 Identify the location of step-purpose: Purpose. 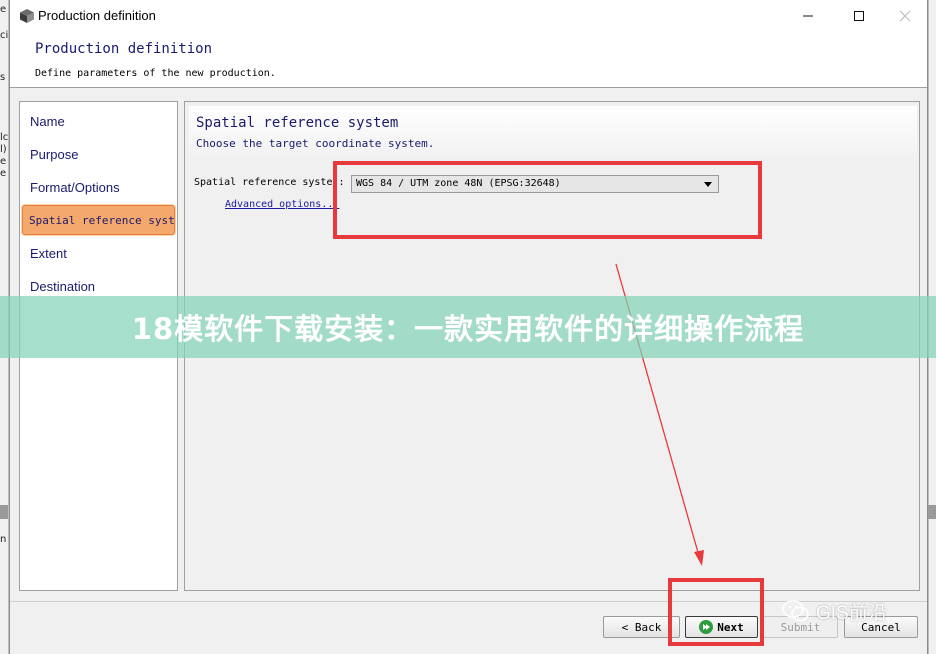
(54, 154).